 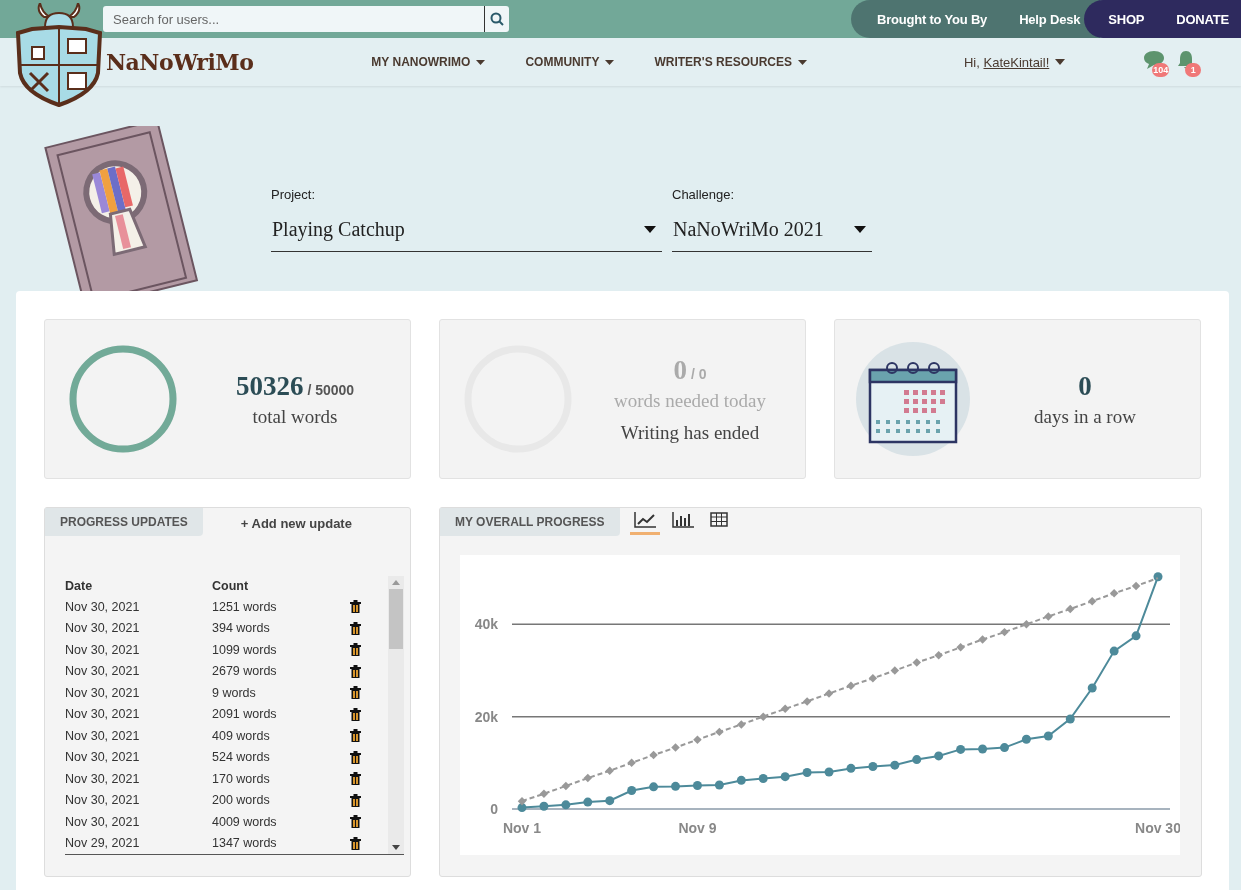 I want to click on table-cell-text: 1251 words, so click(x=245, y=606).